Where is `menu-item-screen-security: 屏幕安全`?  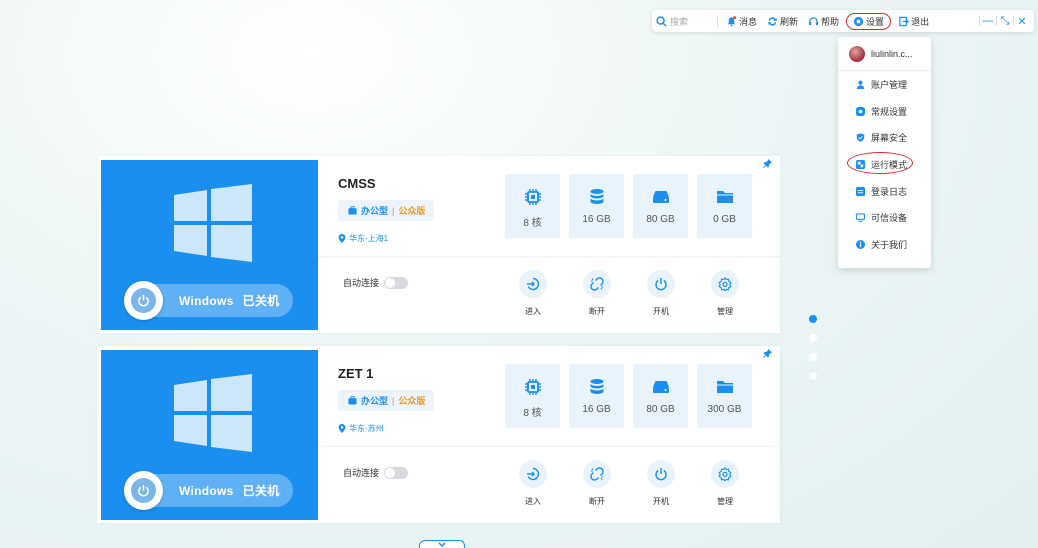
menu-item-screen-security: 屏幕安全 is located at coordinates (884, 137).